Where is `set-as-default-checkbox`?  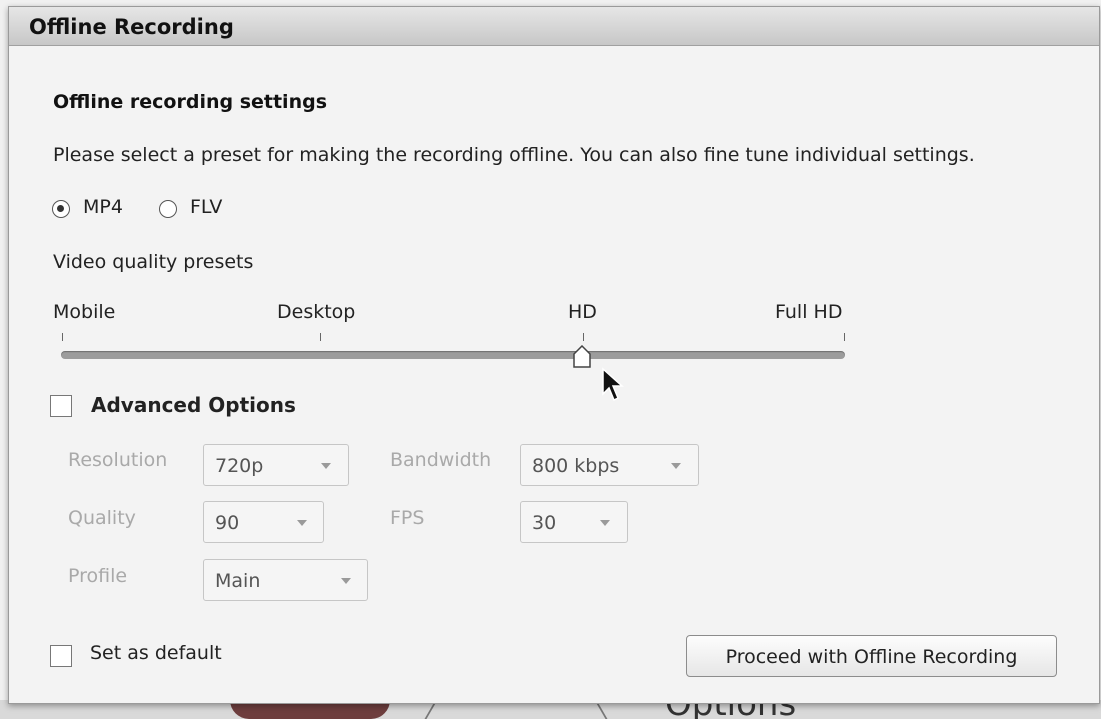
set-as-default-checkbox is located at coordinates (61, 656).